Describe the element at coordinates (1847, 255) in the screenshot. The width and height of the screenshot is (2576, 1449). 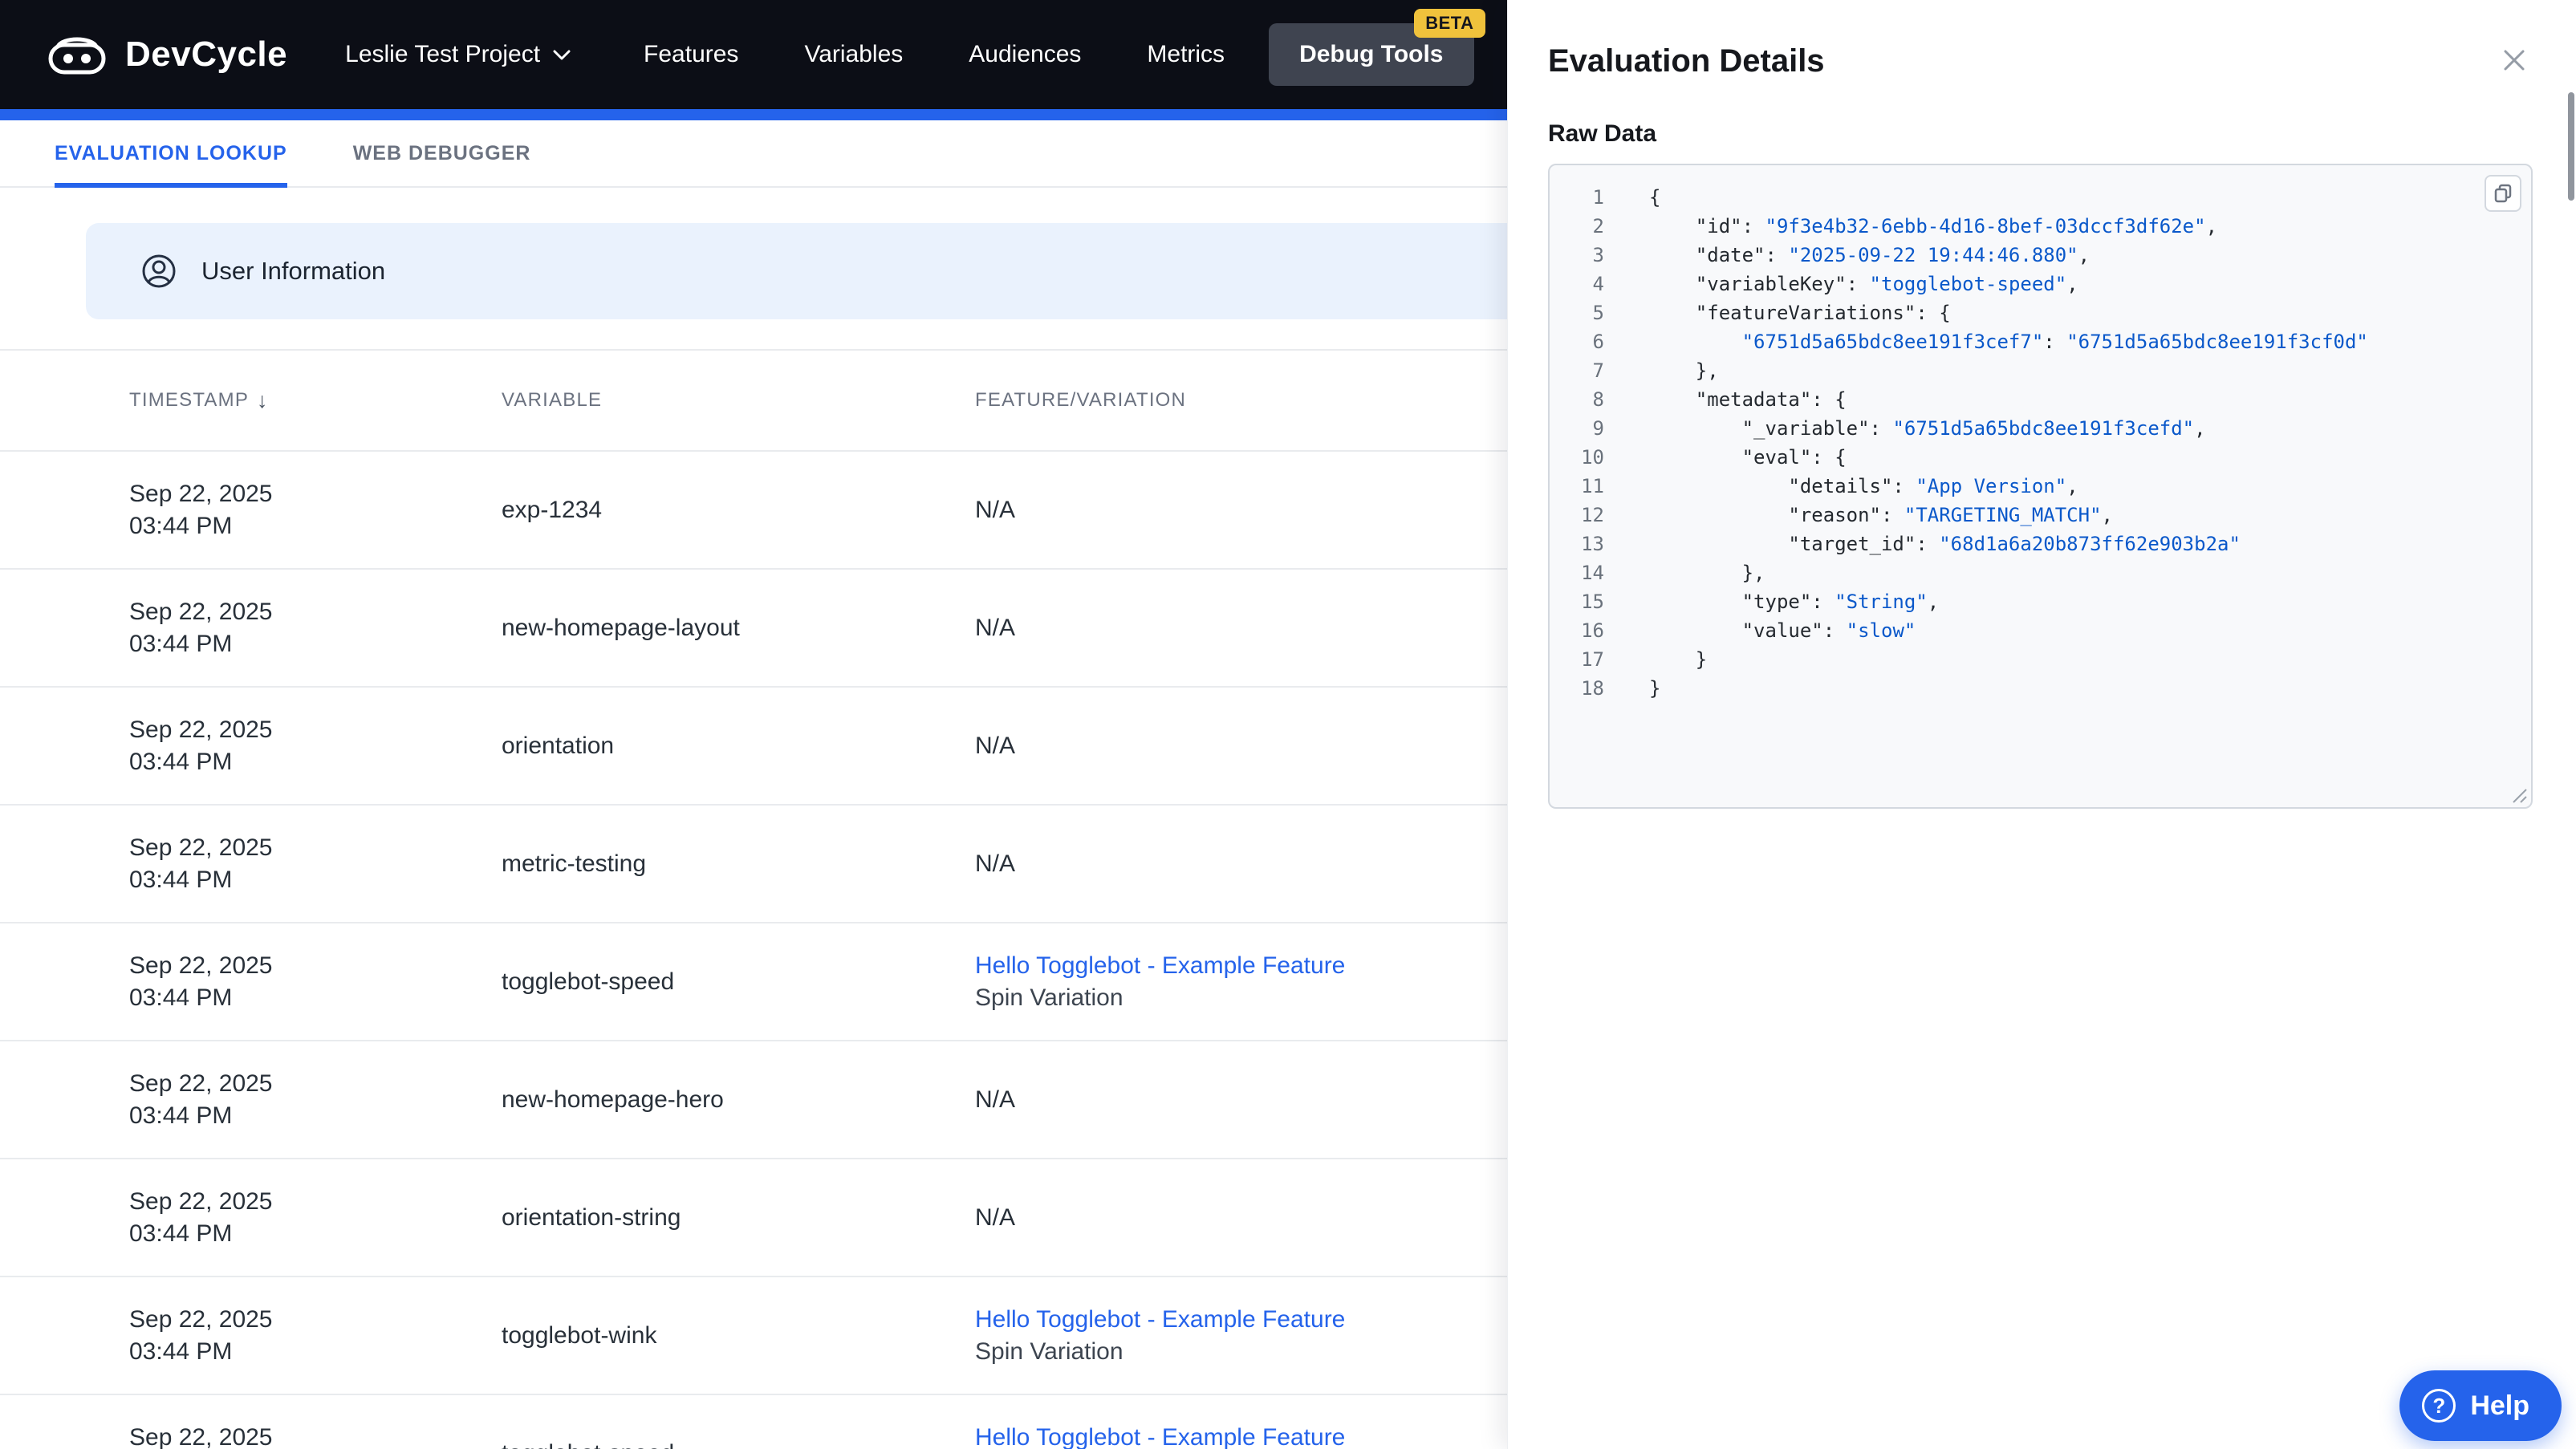
I see `code-text: "date": "2025-09-22 19:44:46.880",` at that location.